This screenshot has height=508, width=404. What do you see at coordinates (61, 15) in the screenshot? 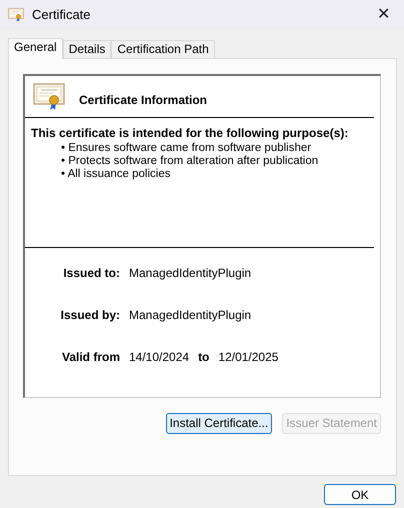
I see `window-title: Certificate` at bounding box center [61, 15].